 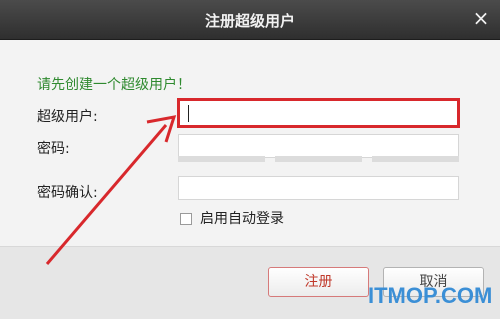 What do you see at coordinates (430, 295) in the screenshot?
I see `watermark-logo: ITMOP.COM` at bounding box center [430, 295].